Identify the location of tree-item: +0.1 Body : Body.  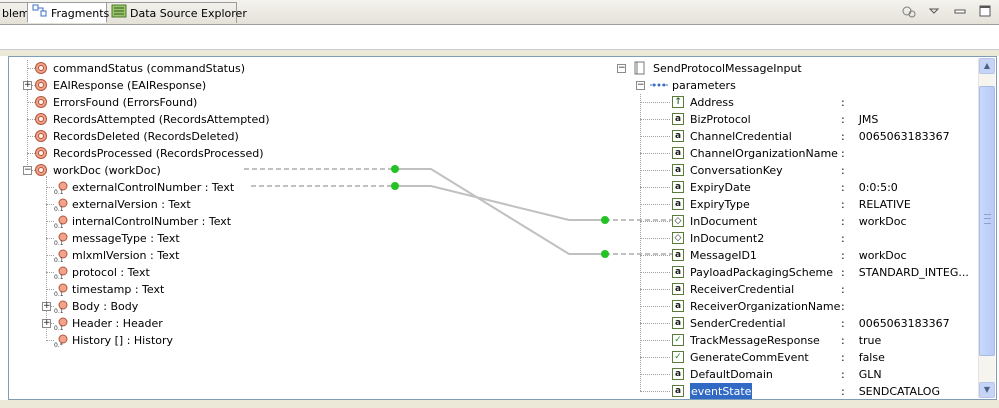
(199, 306).